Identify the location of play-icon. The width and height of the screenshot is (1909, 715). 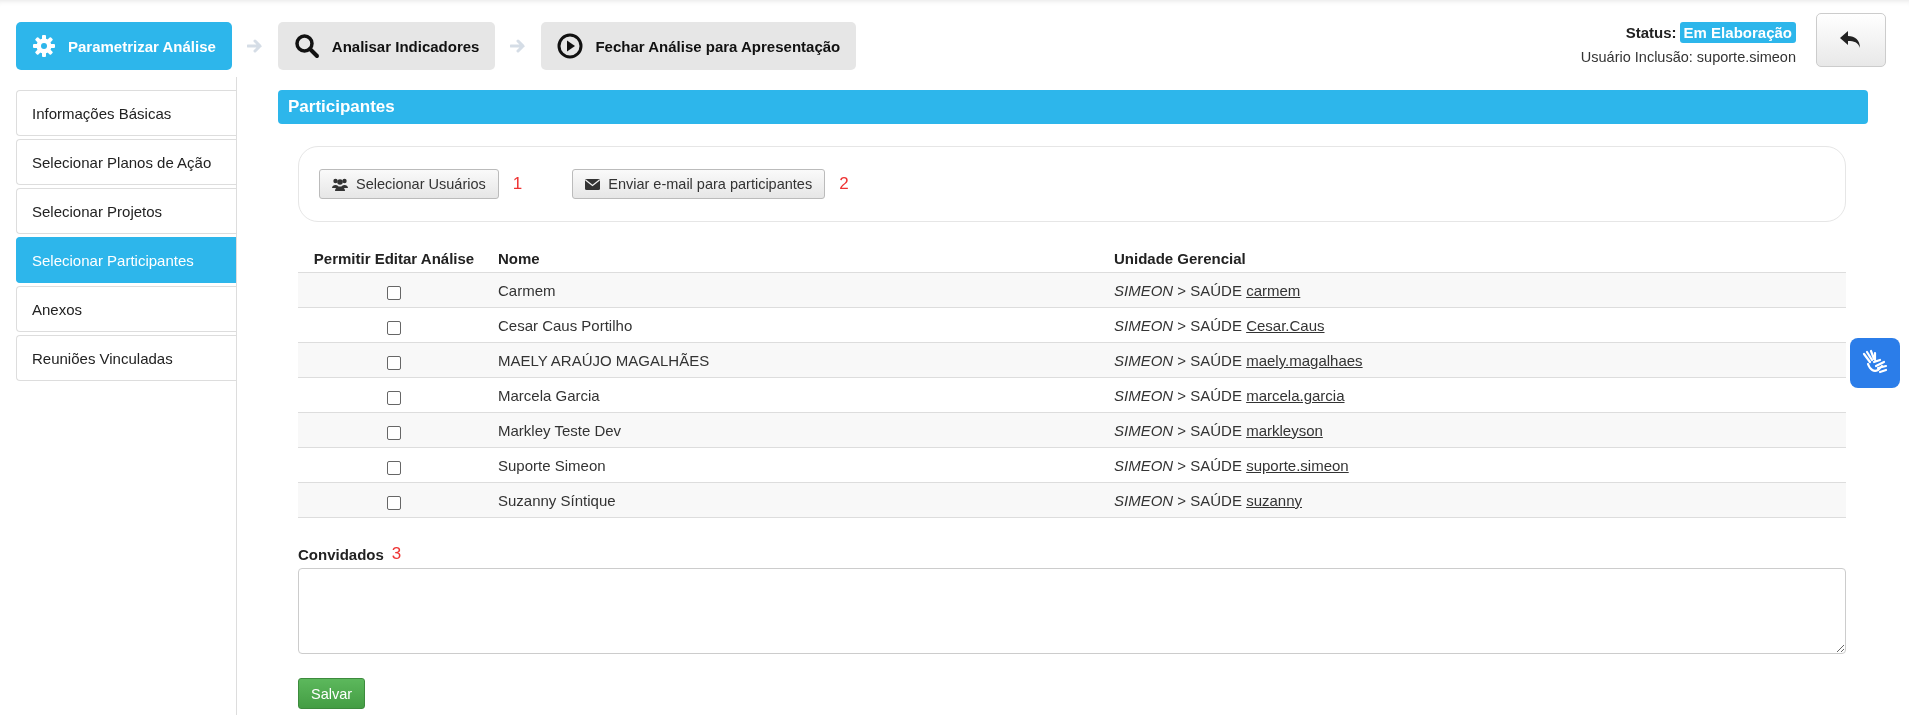
(570, 46).